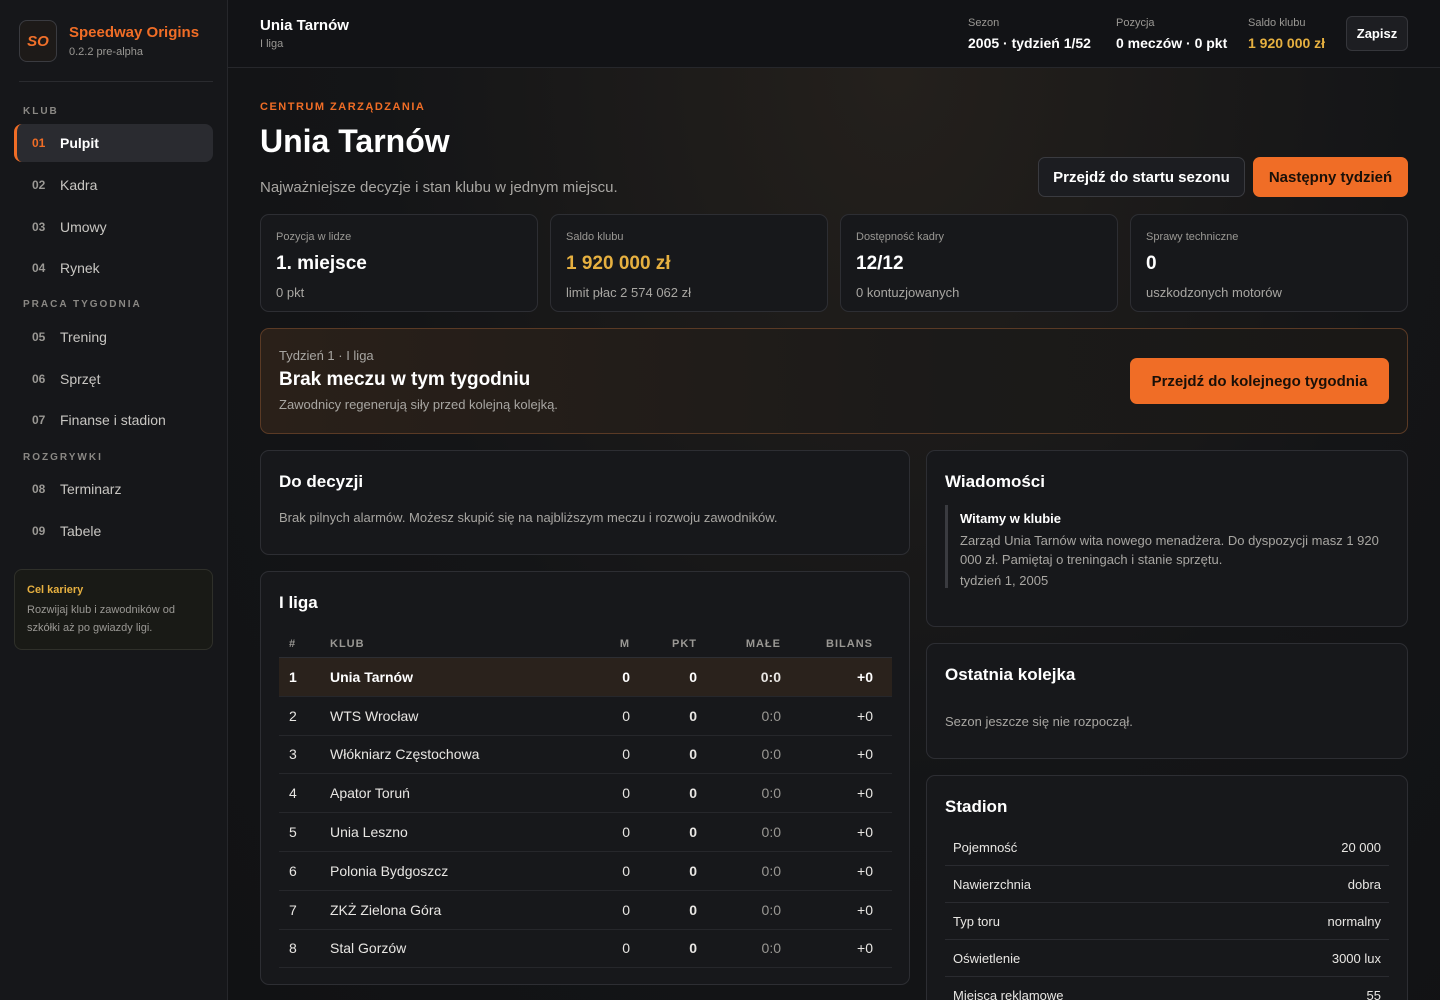  What do you see at coordinates (585, 910) in the screenshot?
I see `table-row: 7 ZKŻ Zielona Góra 0 0 0:0 +0` at bounding box center [585, 910].